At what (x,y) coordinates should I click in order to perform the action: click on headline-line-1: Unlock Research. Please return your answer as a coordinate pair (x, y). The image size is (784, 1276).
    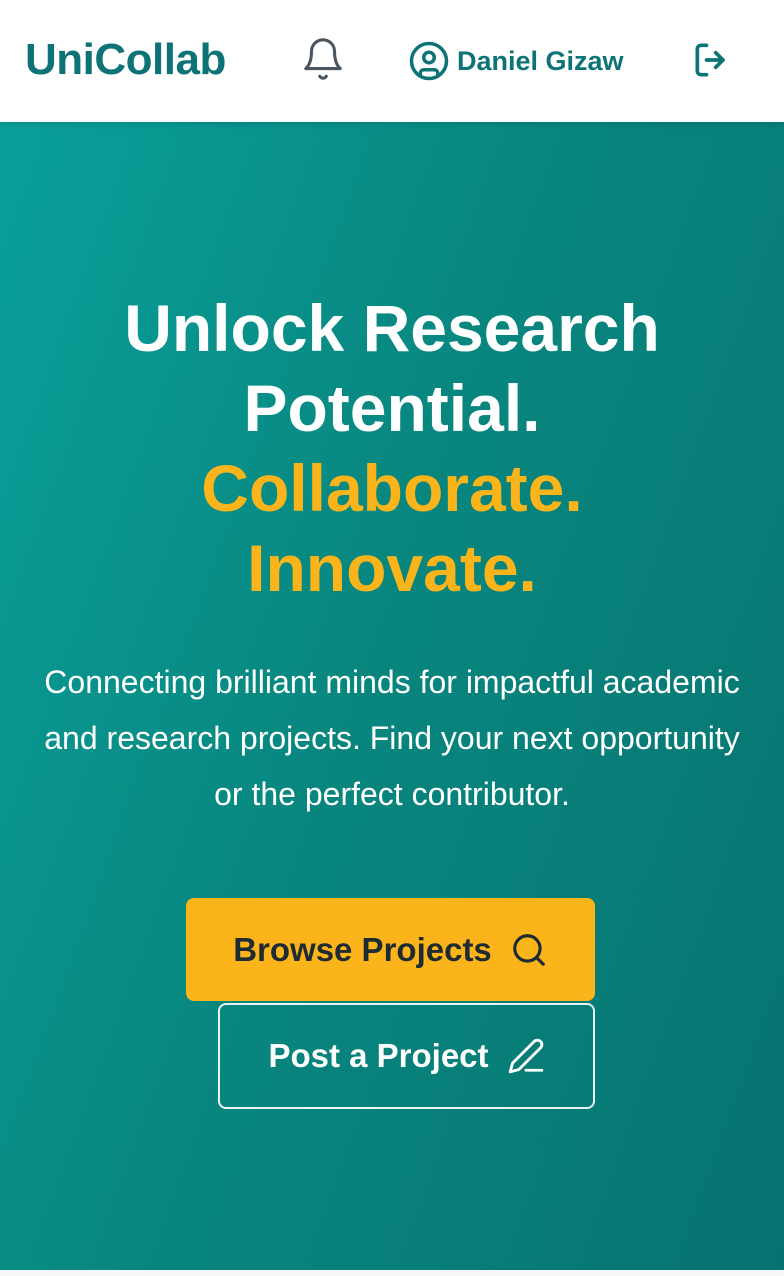
    Looking at the image, I should click on (392, 328).